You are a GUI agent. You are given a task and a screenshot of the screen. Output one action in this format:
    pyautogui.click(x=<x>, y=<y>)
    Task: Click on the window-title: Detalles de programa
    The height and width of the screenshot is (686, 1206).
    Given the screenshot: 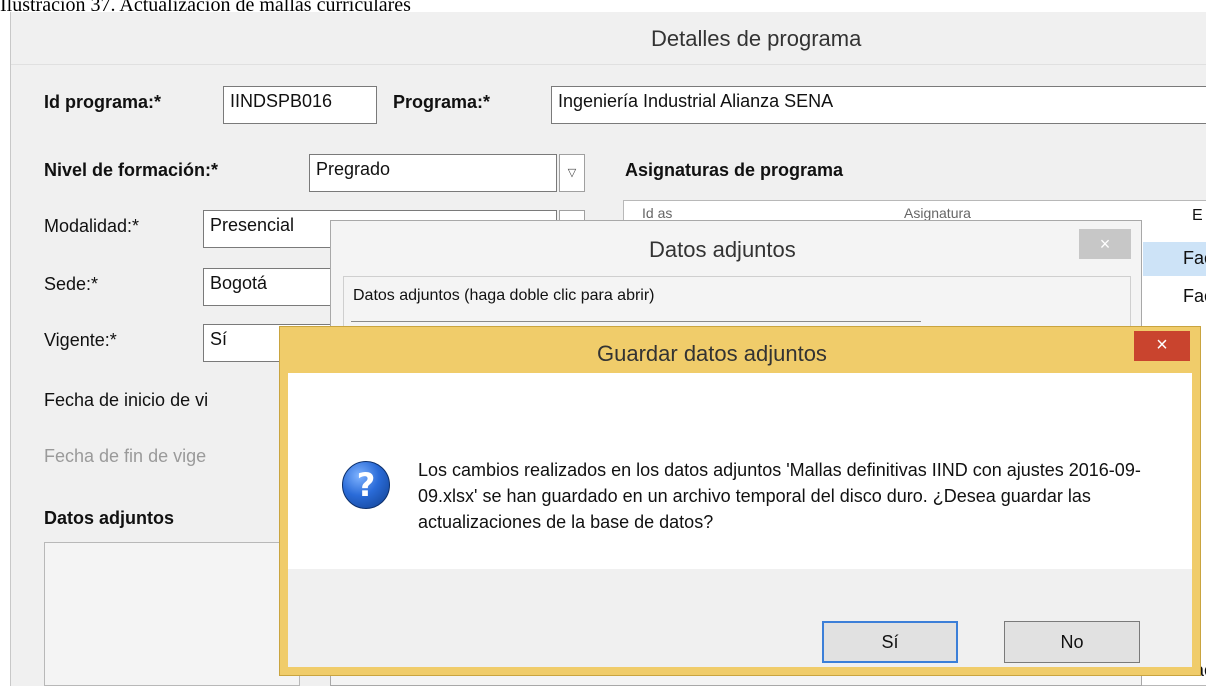 What is the action you would take?
    pyautogui.click(x=756, y=38)
    